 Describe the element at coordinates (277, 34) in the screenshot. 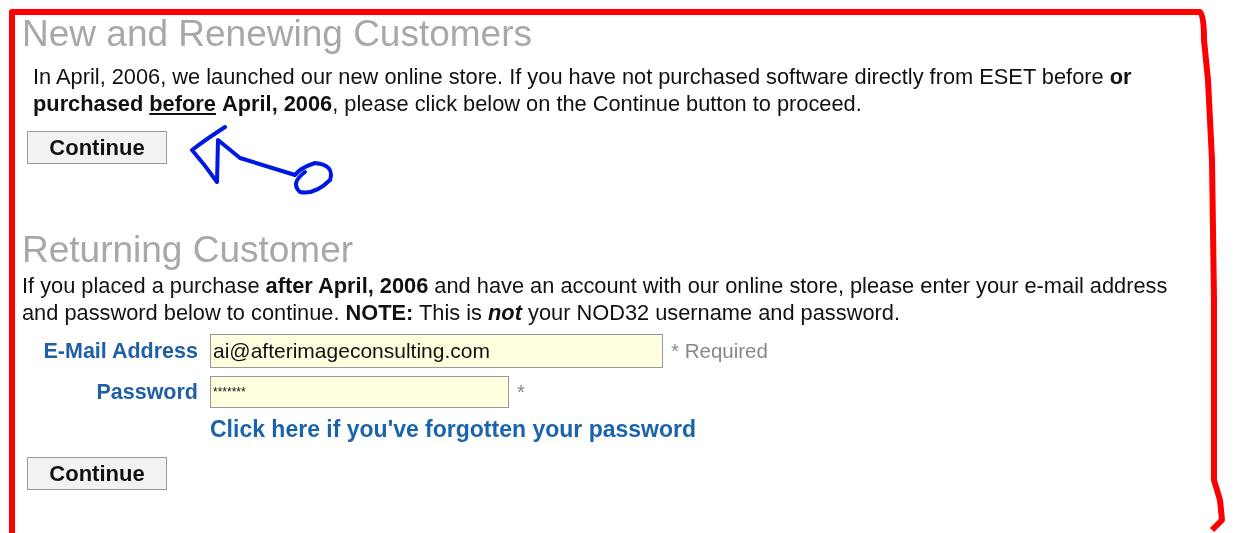

I see `section-heading: New and Renewing Customers` at that location.